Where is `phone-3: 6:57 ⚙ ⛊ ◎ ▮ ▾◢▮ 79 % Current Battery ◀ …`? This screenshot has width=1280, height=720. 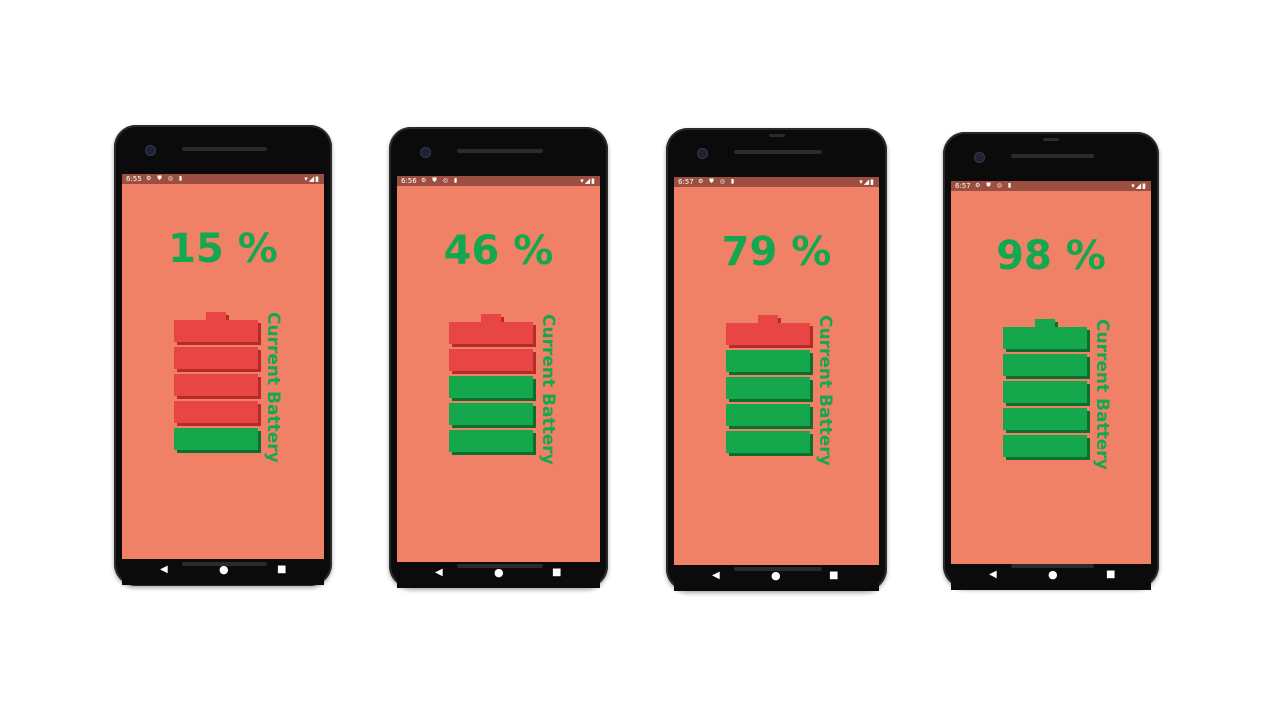
phone-3: 6:57 ⚙ ⛊ ◎ ▮ ▾◢▮ 79 % Current Battery ◀ … is located at coordinates (776, 359).